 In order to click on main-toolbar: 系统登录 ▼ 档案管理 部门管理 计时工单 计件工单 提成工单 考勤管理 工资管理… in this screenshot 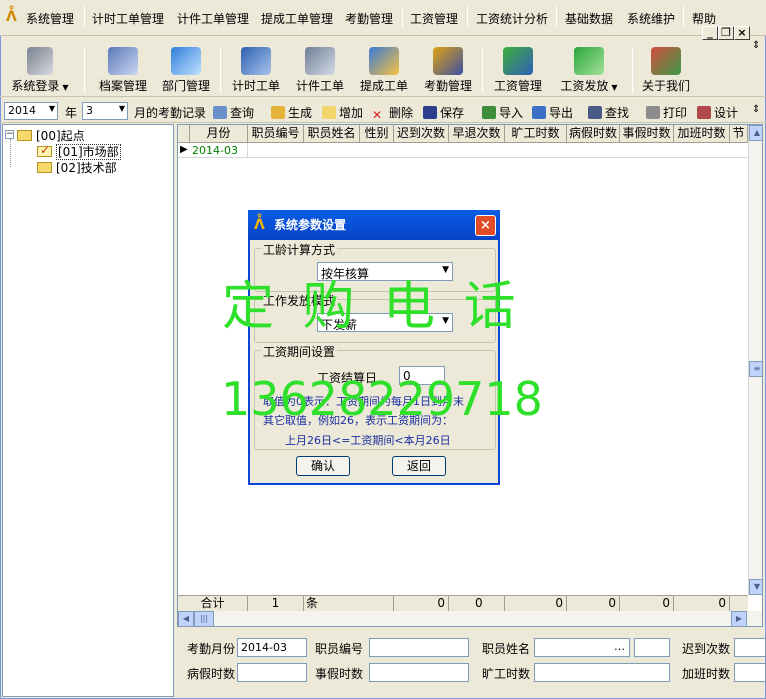, I will do `click(383, 70)`.